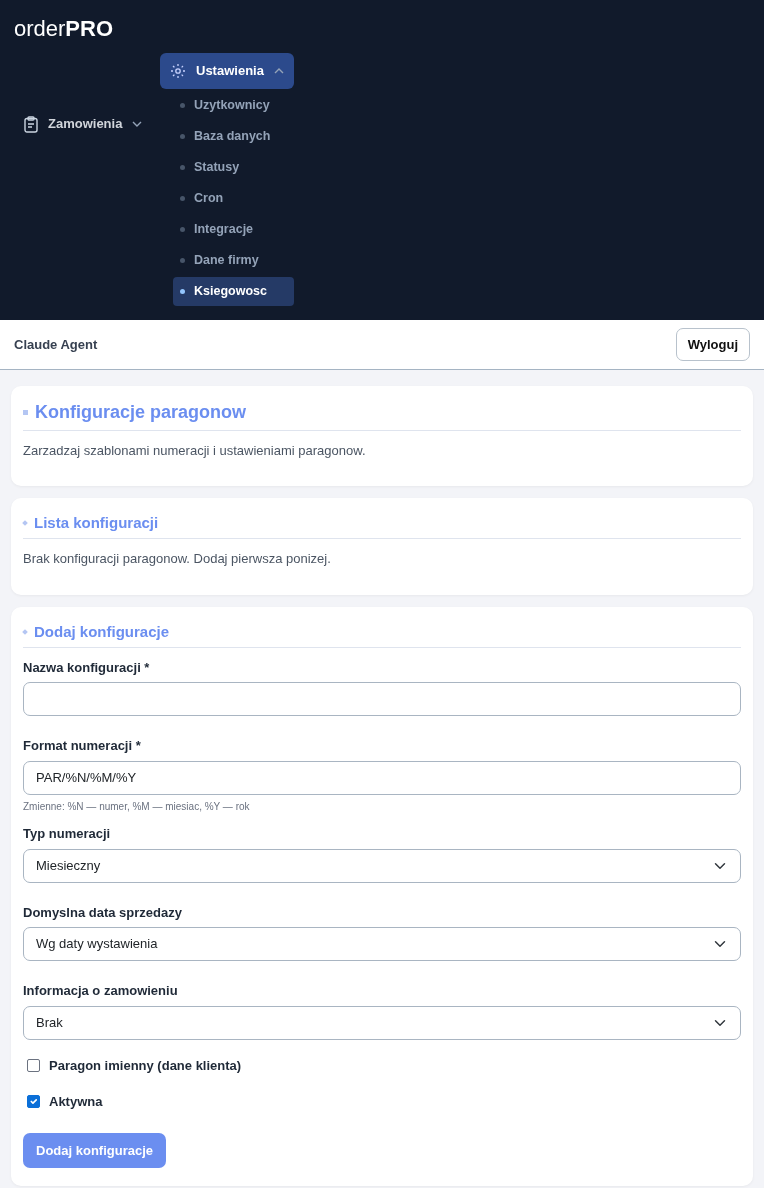 The image size is (764, 1188). I want to click on nav-menu-item: Zamowienia, so click(78, 124).